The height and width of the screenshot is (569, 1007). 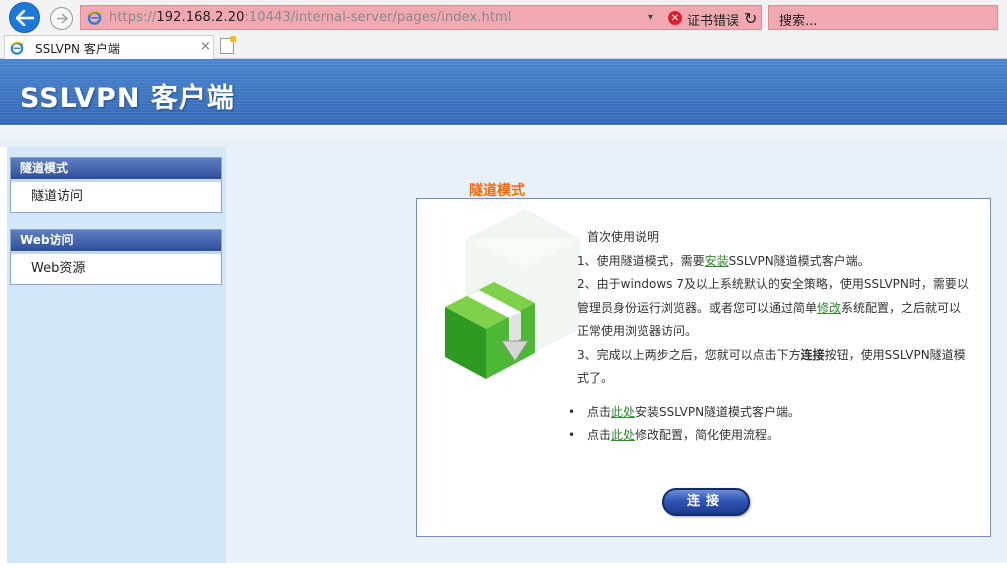 I want to click on modify-link: 修改, so click(x=829, y=308).